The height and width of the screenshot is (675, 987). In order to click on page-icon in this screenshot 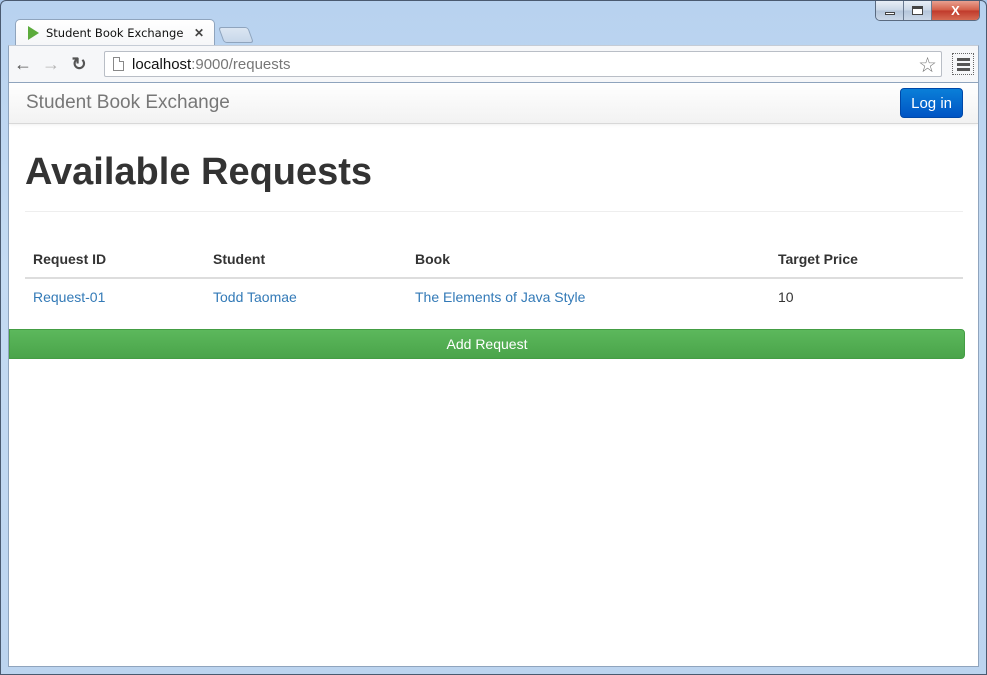, I will do `click(118, 64)`.